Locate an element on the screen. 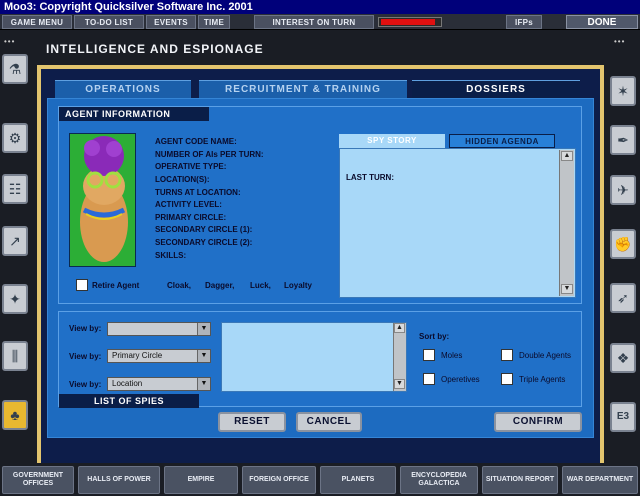 This screenshot has height=496, width=640. confirm-button: CONFIRM is located at coordinates (538, 422).